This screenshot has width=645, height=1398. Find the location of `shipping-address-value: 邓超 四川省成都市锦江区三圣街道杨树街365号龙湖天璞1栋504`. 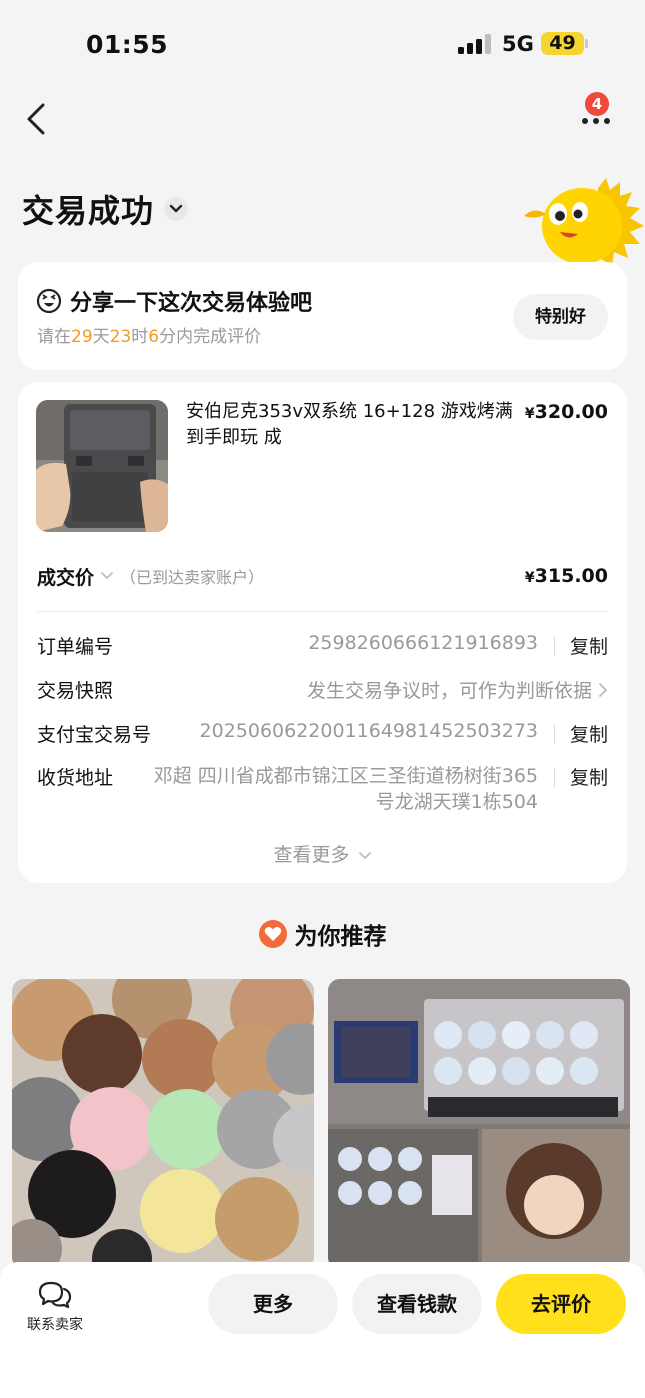

shipping-address-value: 邓超 四川省成都市锦江区三圣街道杨树街365号龙湖天璞1栋504 is located at coordinates (345, 789).